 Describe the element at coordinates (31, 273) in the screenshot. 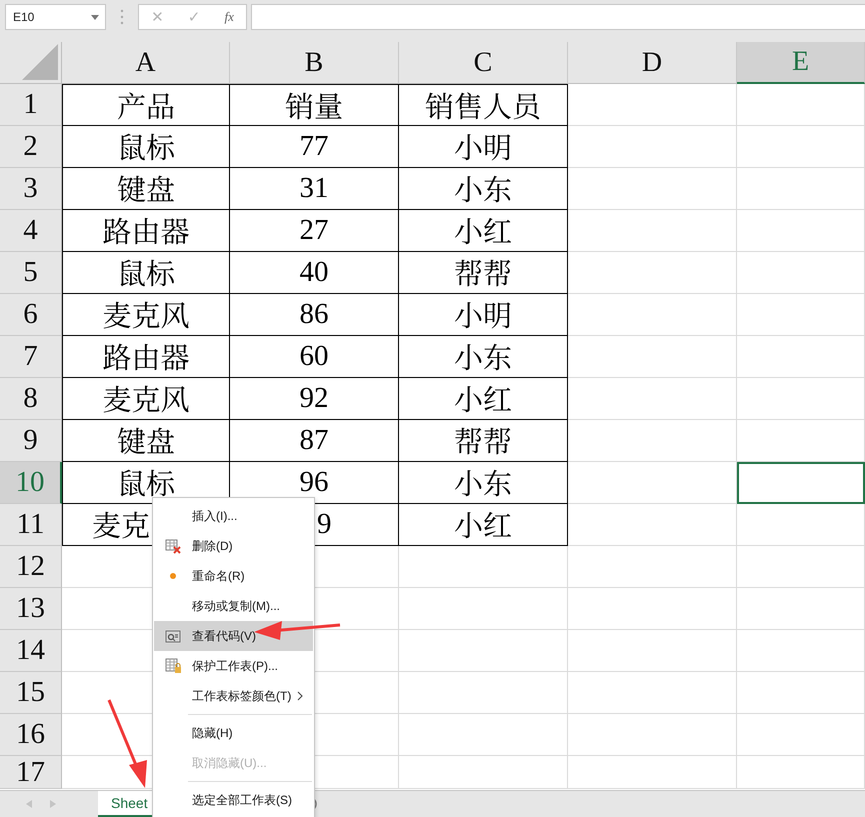

I see `row-header: 5` at that location.